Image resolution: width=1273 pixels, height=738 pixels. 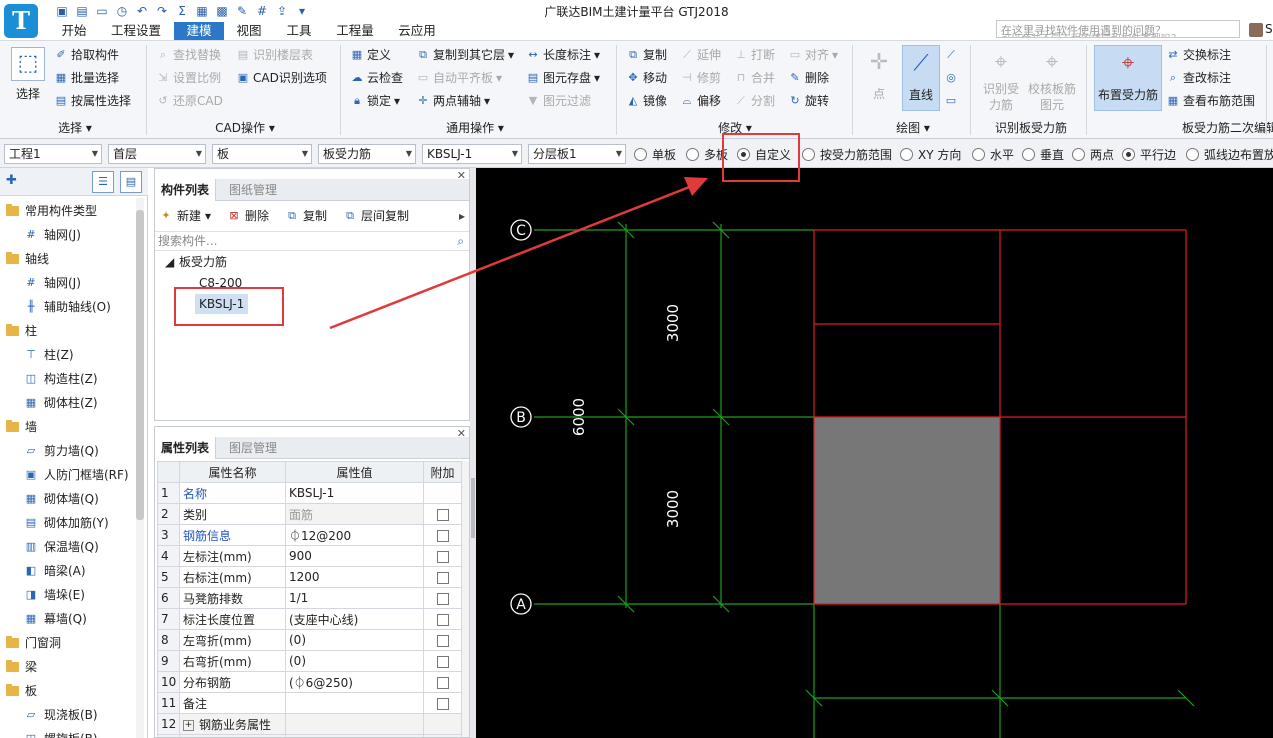 What do you see at coordinates (453, 101) in the screenshot?
I see `two-point-axis-button: ✛ 两点辅轴 ▾` at bounding box center [453, 101].